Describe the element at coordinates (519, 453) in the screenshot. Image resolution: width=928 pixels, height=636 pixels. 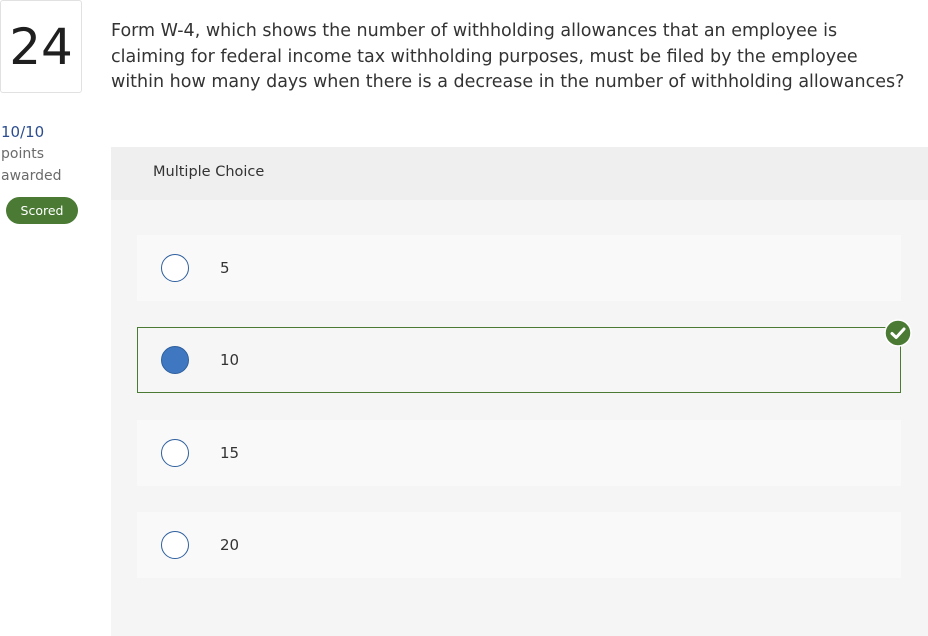
I see `choice-option-15: 15` at that location.